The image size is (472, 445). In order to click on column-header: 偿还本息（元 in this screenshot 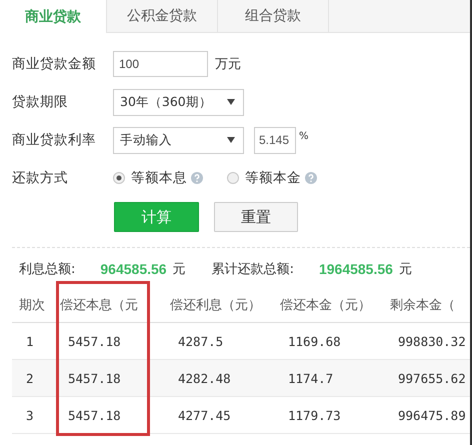, I will do `click(99, 305)`.